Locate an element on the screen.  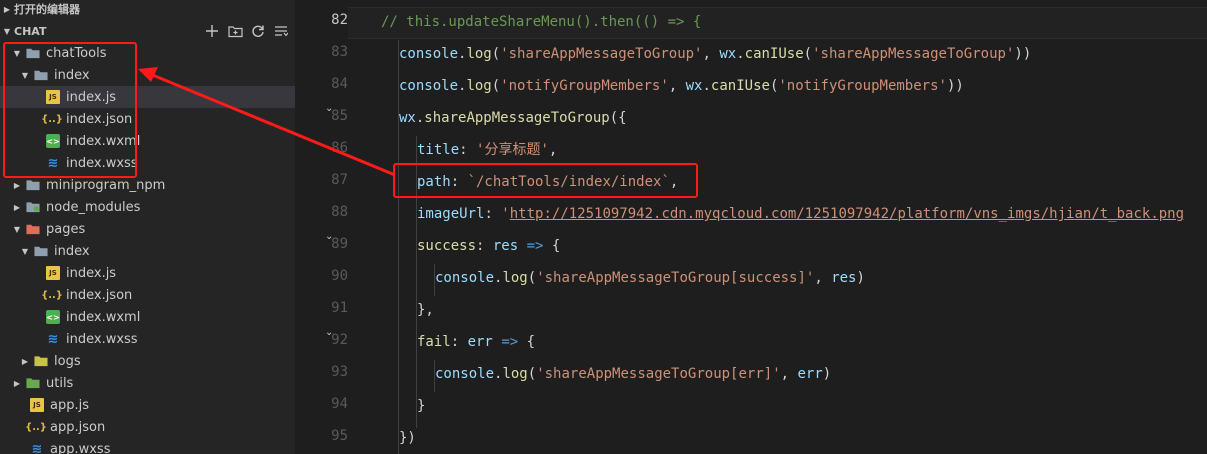
code-line-82: // this.updateShareMenu().then(() => { is located at coordinates (541, 22).